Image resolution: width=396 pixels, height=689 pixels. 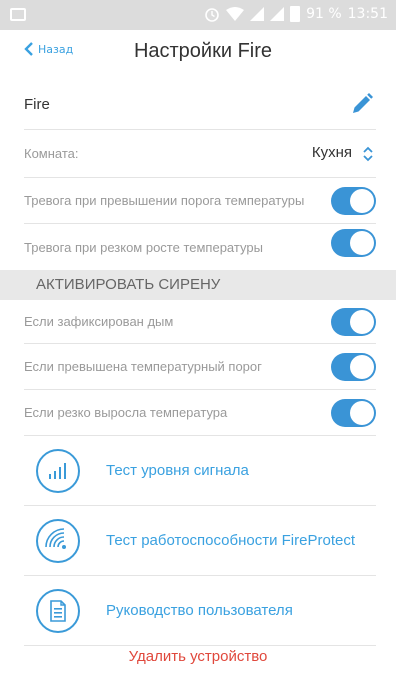 What do you see at coordinates (128, 284) in the screenshot?
I see `siren-section-title: АКТИВИРОВАТЬ СИРЕНУ` at bounding box center [128, 284].